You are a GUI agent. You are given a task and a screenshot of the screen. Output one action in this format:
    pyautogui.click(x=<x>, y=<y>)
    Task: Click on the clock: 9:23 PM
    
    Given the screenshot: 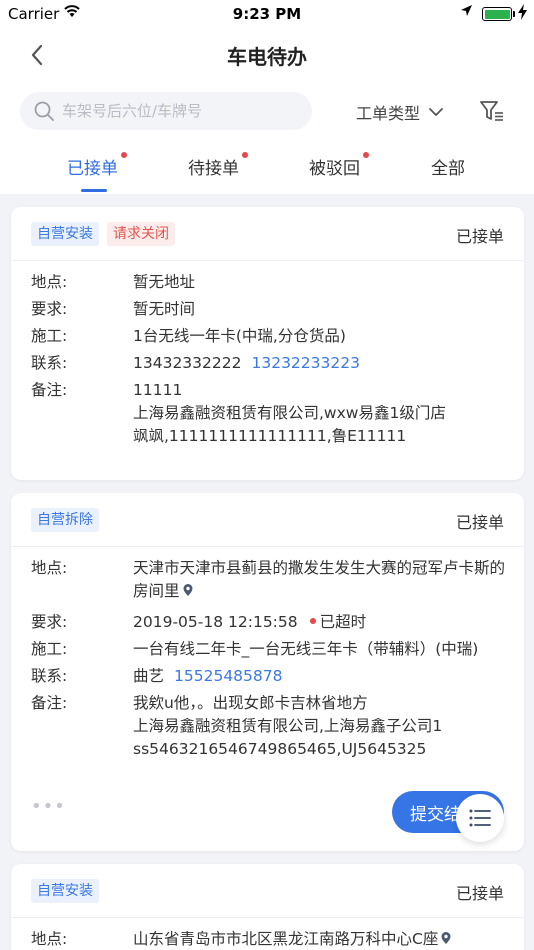 What is the action you would take?
    pyautogui.click(x=267, y=14)
    